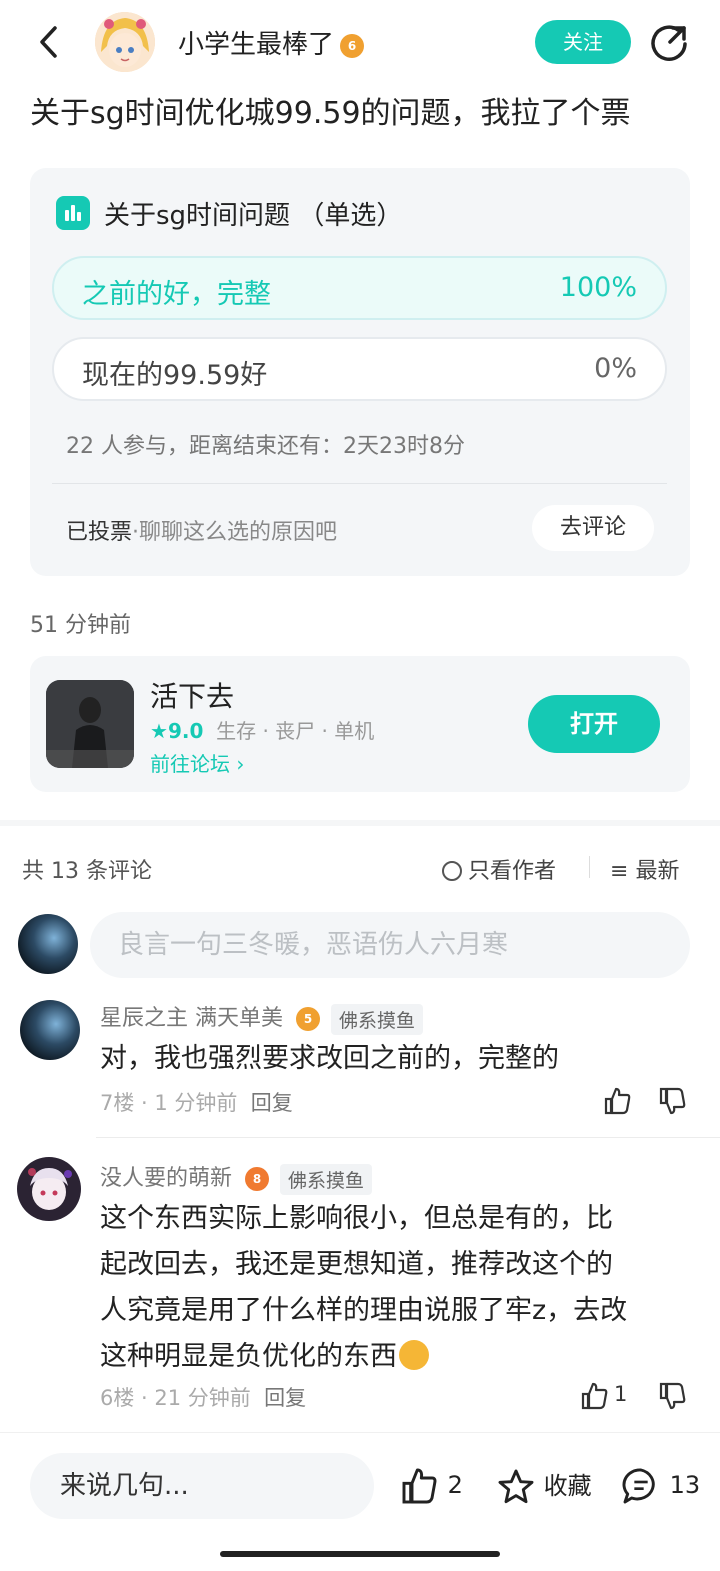 The image size is (720, 1571). I want to click on like-post-button: 2, so click(431, 1486).